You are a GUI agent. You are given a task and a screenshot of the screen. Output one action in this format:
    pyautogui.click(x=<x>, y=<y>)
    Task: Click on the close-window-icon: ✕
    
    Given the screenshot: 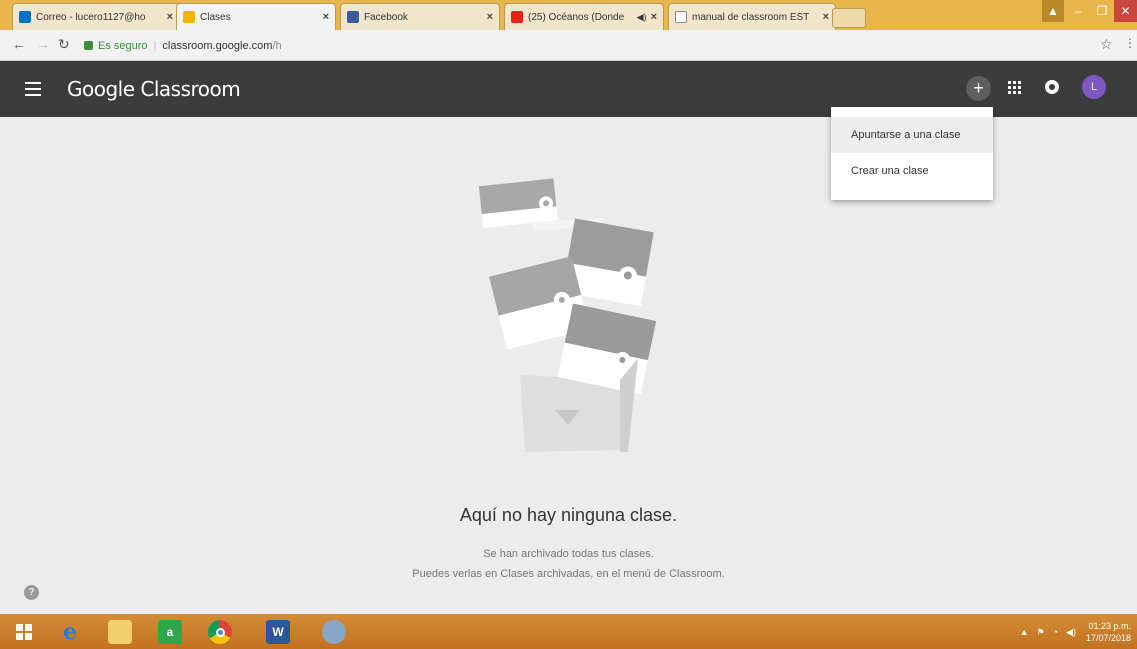 What is the action you would take?
    pyautogui.click(x=1125, y=11)
    